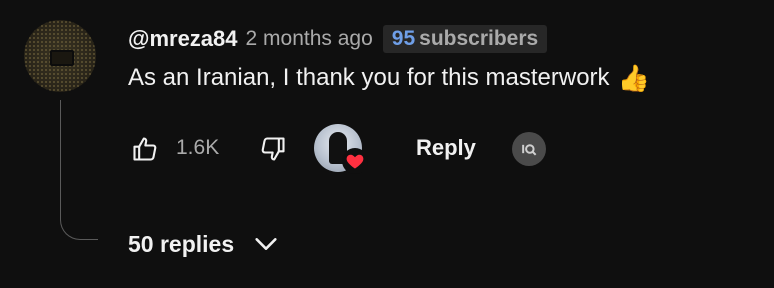 Image resolution: width=774 pixels, height=288 pixels. I want to click on subscriber-count: 95, so click(403, 38).